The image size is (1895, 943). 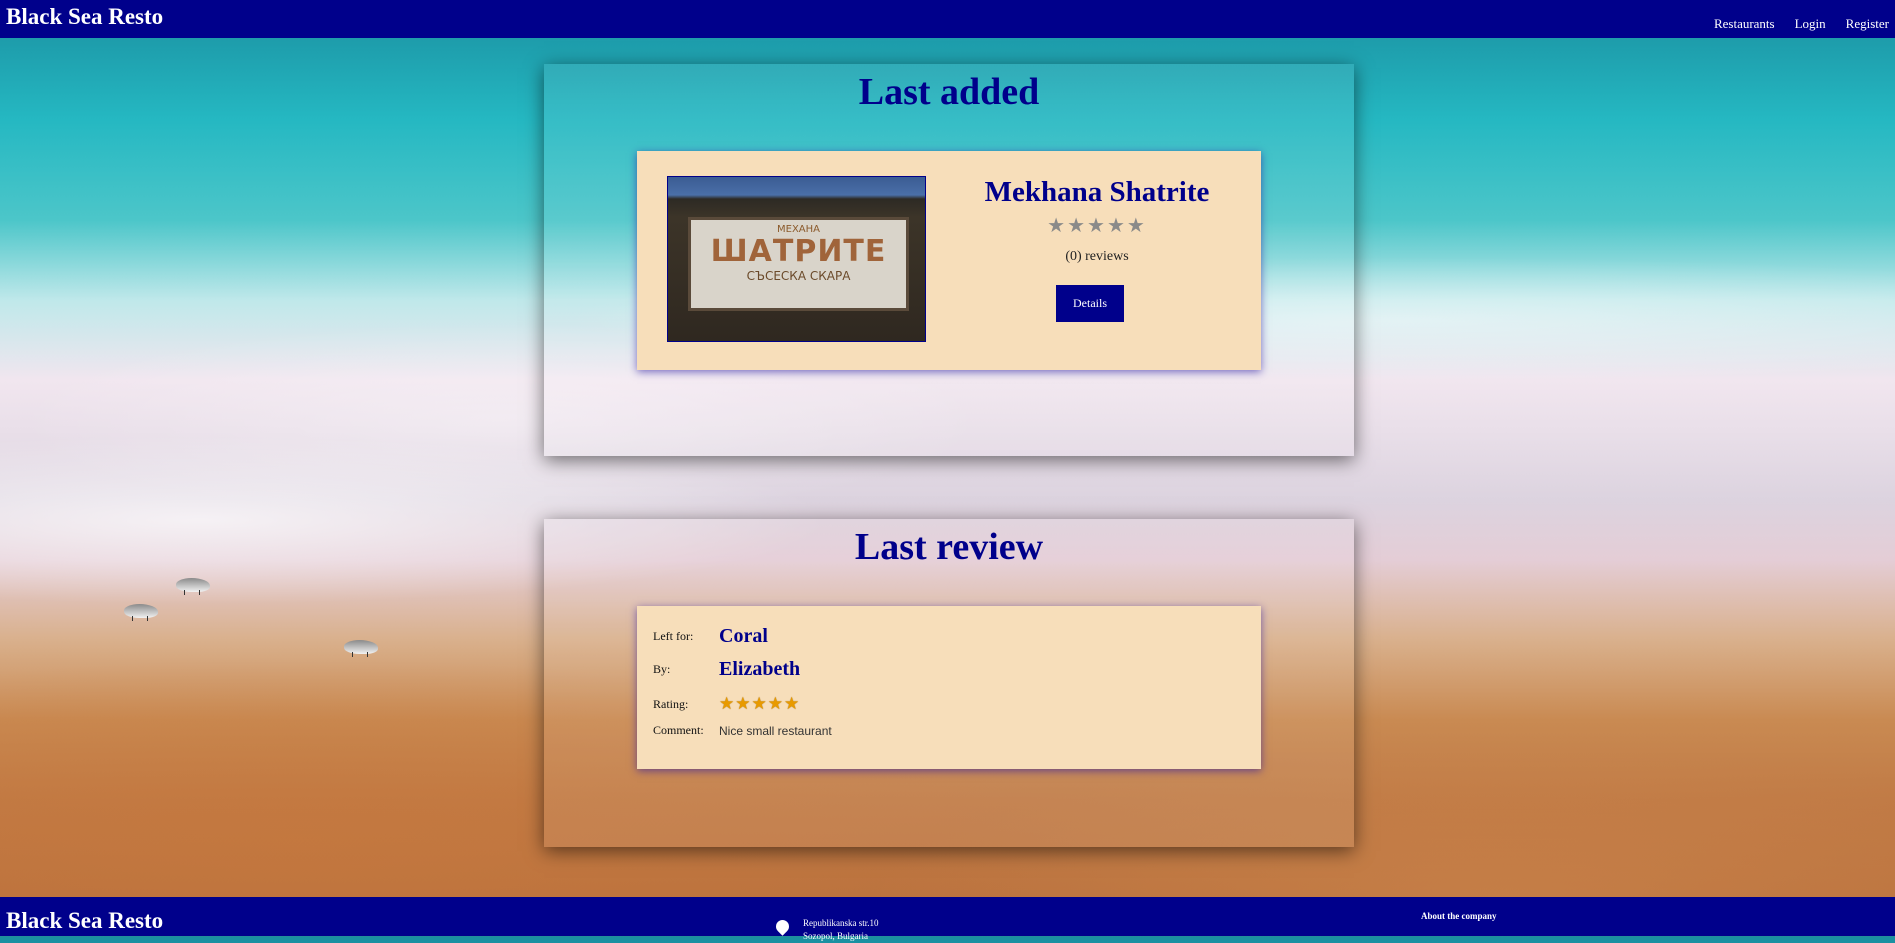 I want to click on restaurant-sign: МЕХАНА ШАТРИТЕ СЪСЕСКА СКАРА, so click(x=798, y=264).